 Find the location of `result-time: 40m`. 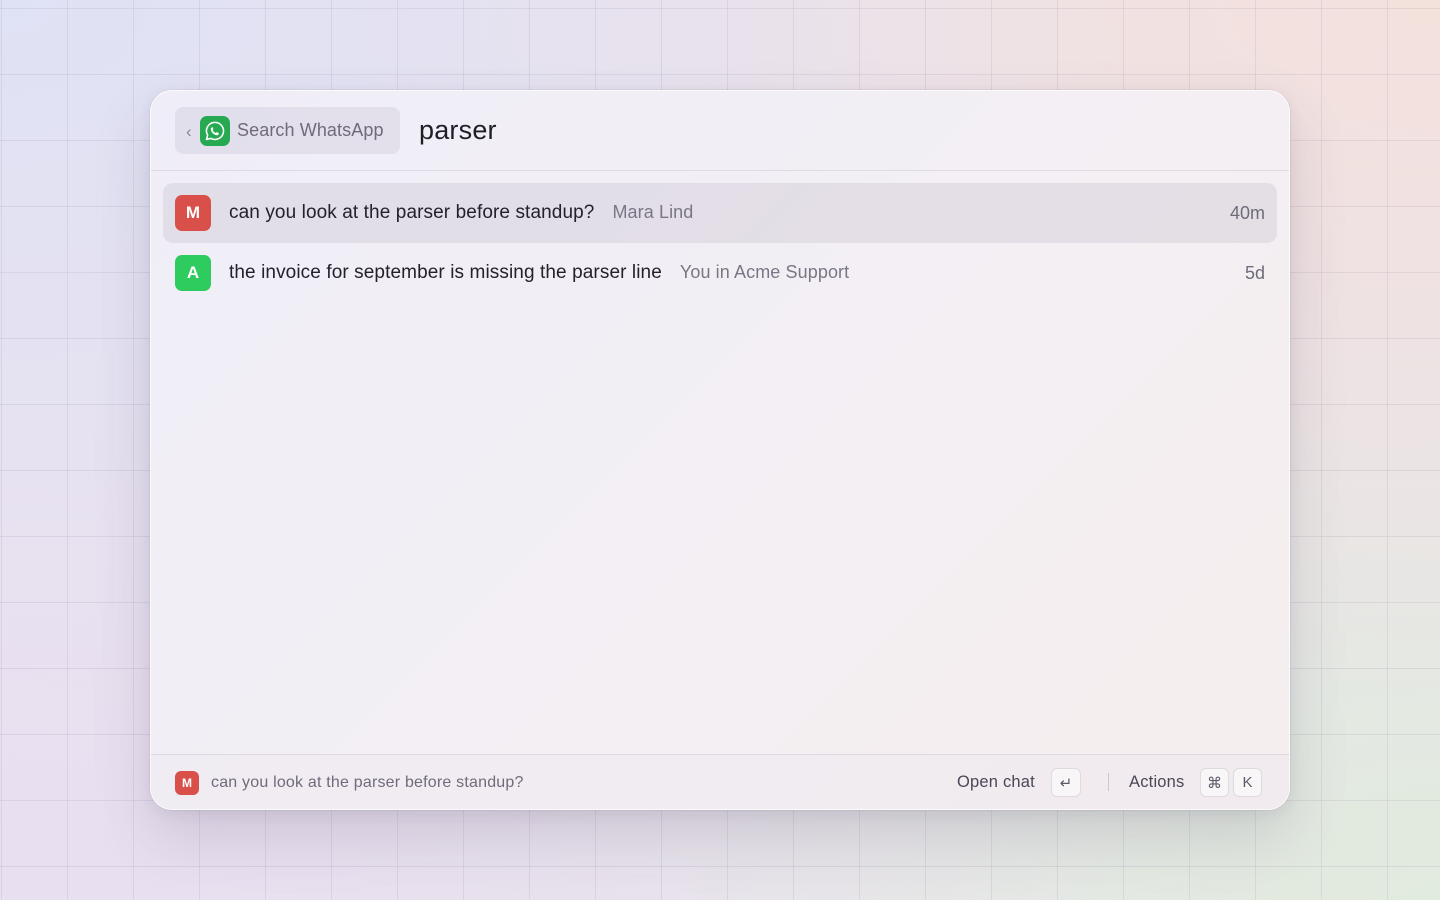

result-time: 40m is located at coordinates (1247, 213).